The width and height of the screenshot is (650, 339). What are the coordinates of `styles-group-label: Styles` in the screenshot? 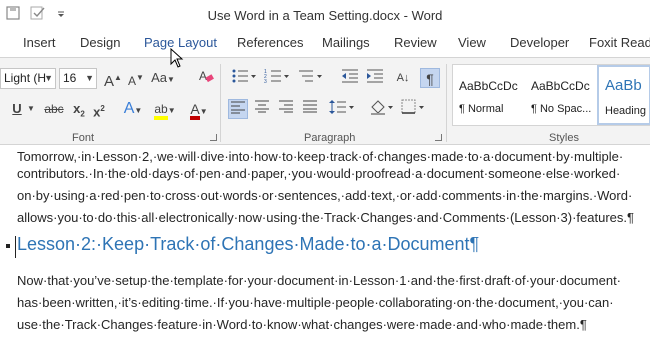 It's located at (564, 138).